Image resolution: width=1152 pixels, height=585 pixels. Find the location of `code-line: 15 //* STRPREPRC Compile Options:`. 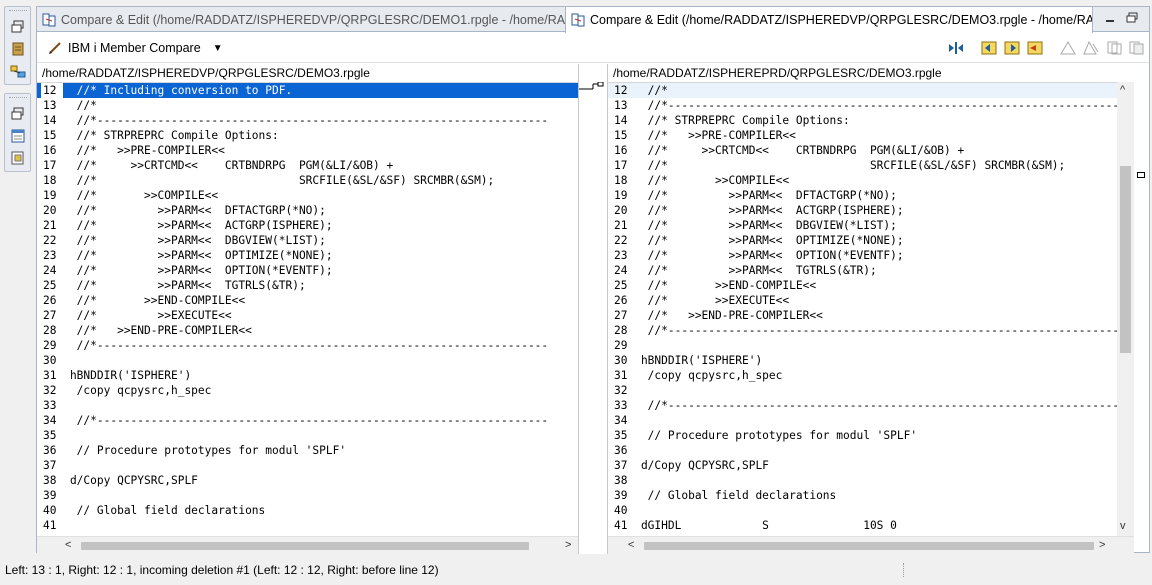

code-line: 15 //* STRPREPRC Compile Options: is located at coordinates (307, 135).